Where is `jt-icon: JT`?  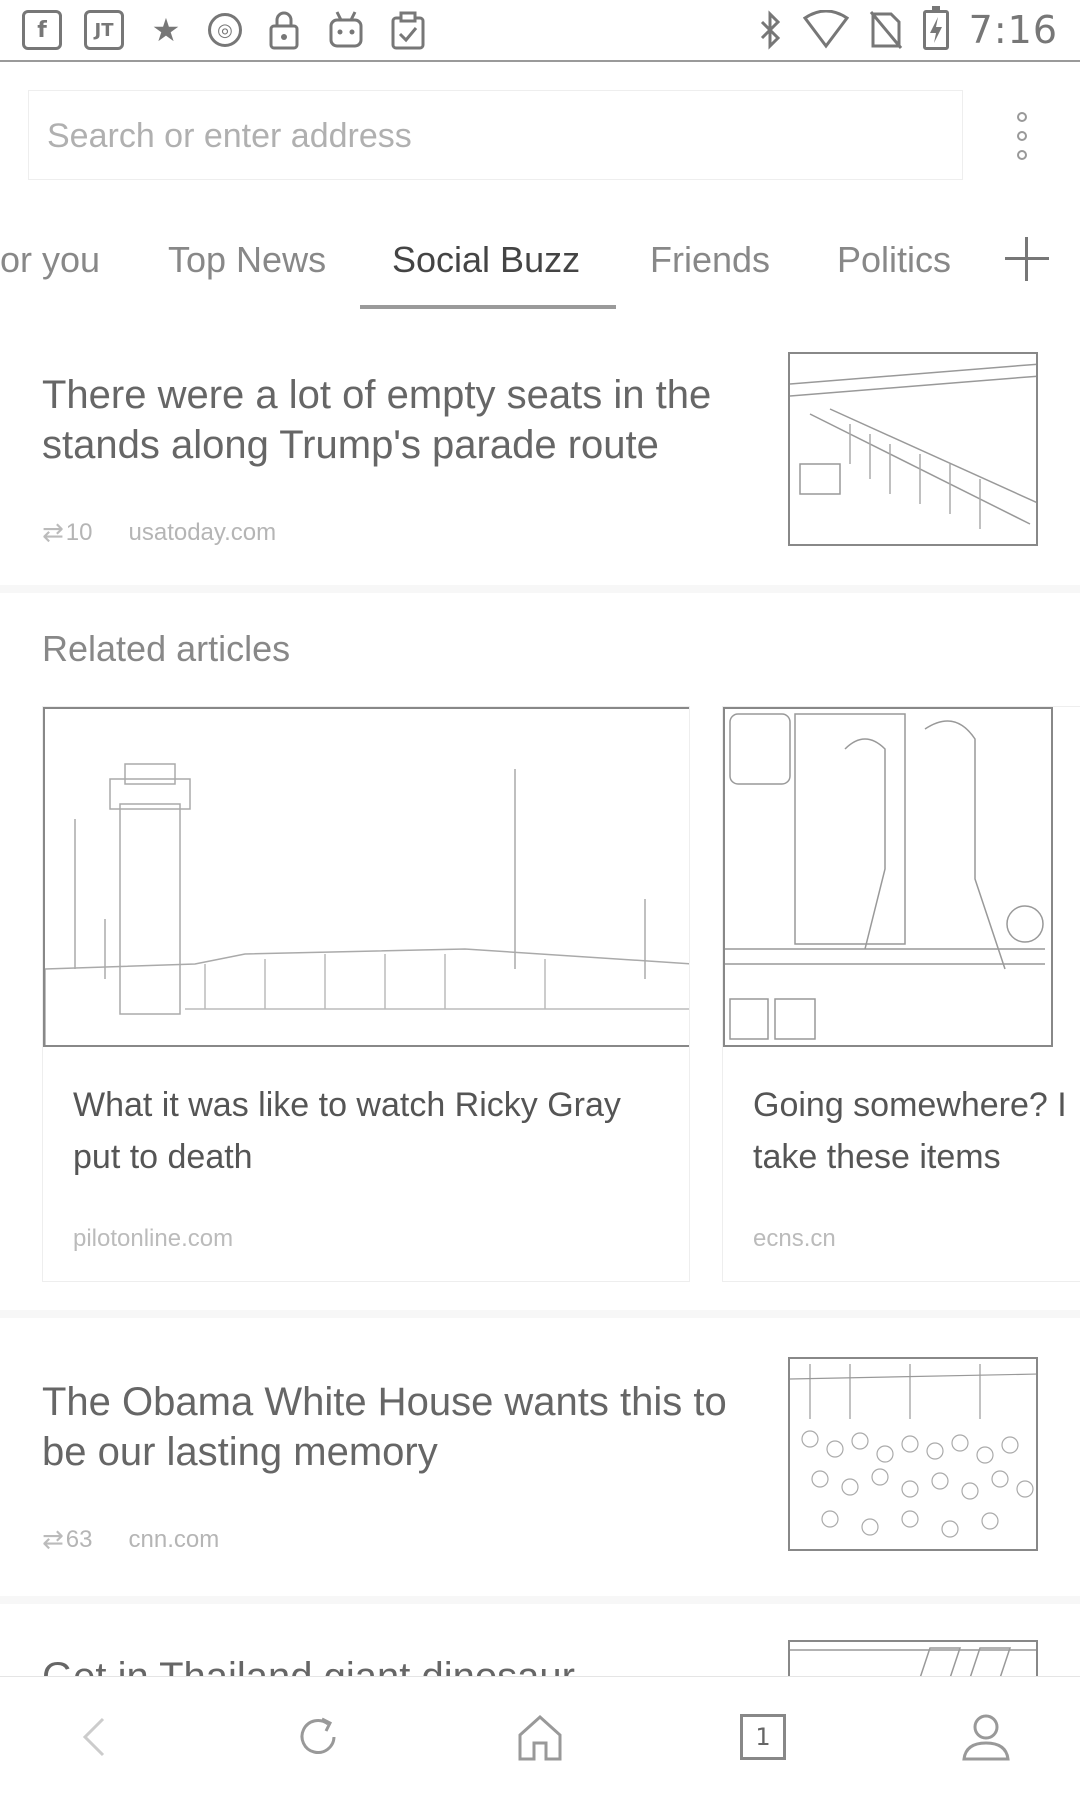
jt-icon: JT is located at coordinates (104, 30).